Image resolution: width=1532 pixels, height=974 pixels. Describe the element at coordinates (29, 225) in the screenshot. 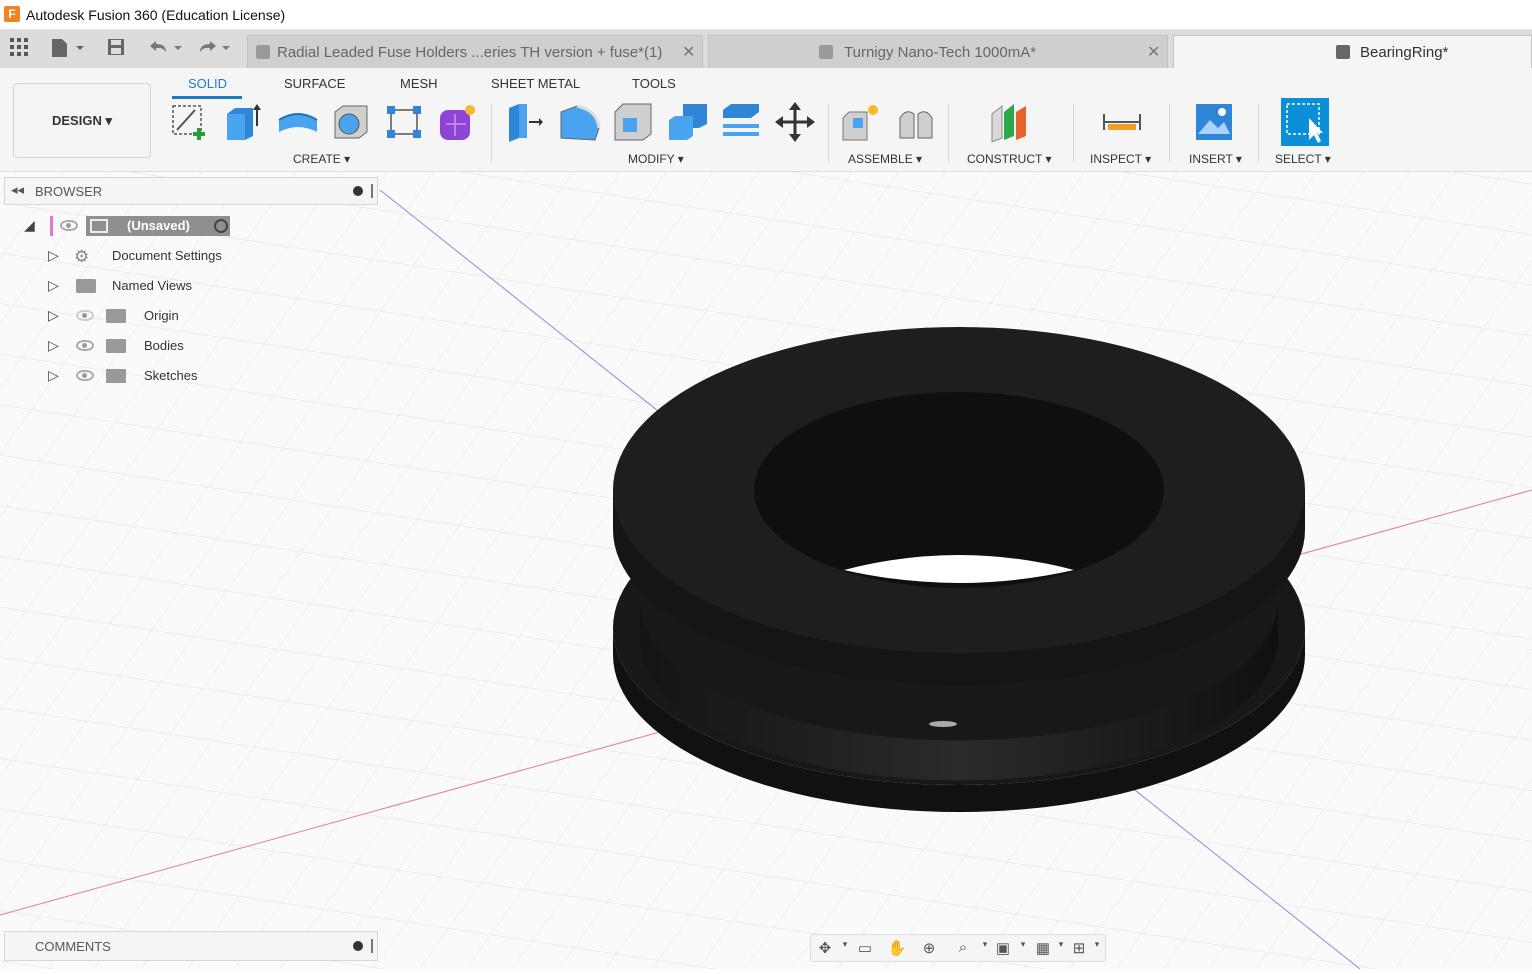

I see `expand-triangle-icon: ◢` at that location.